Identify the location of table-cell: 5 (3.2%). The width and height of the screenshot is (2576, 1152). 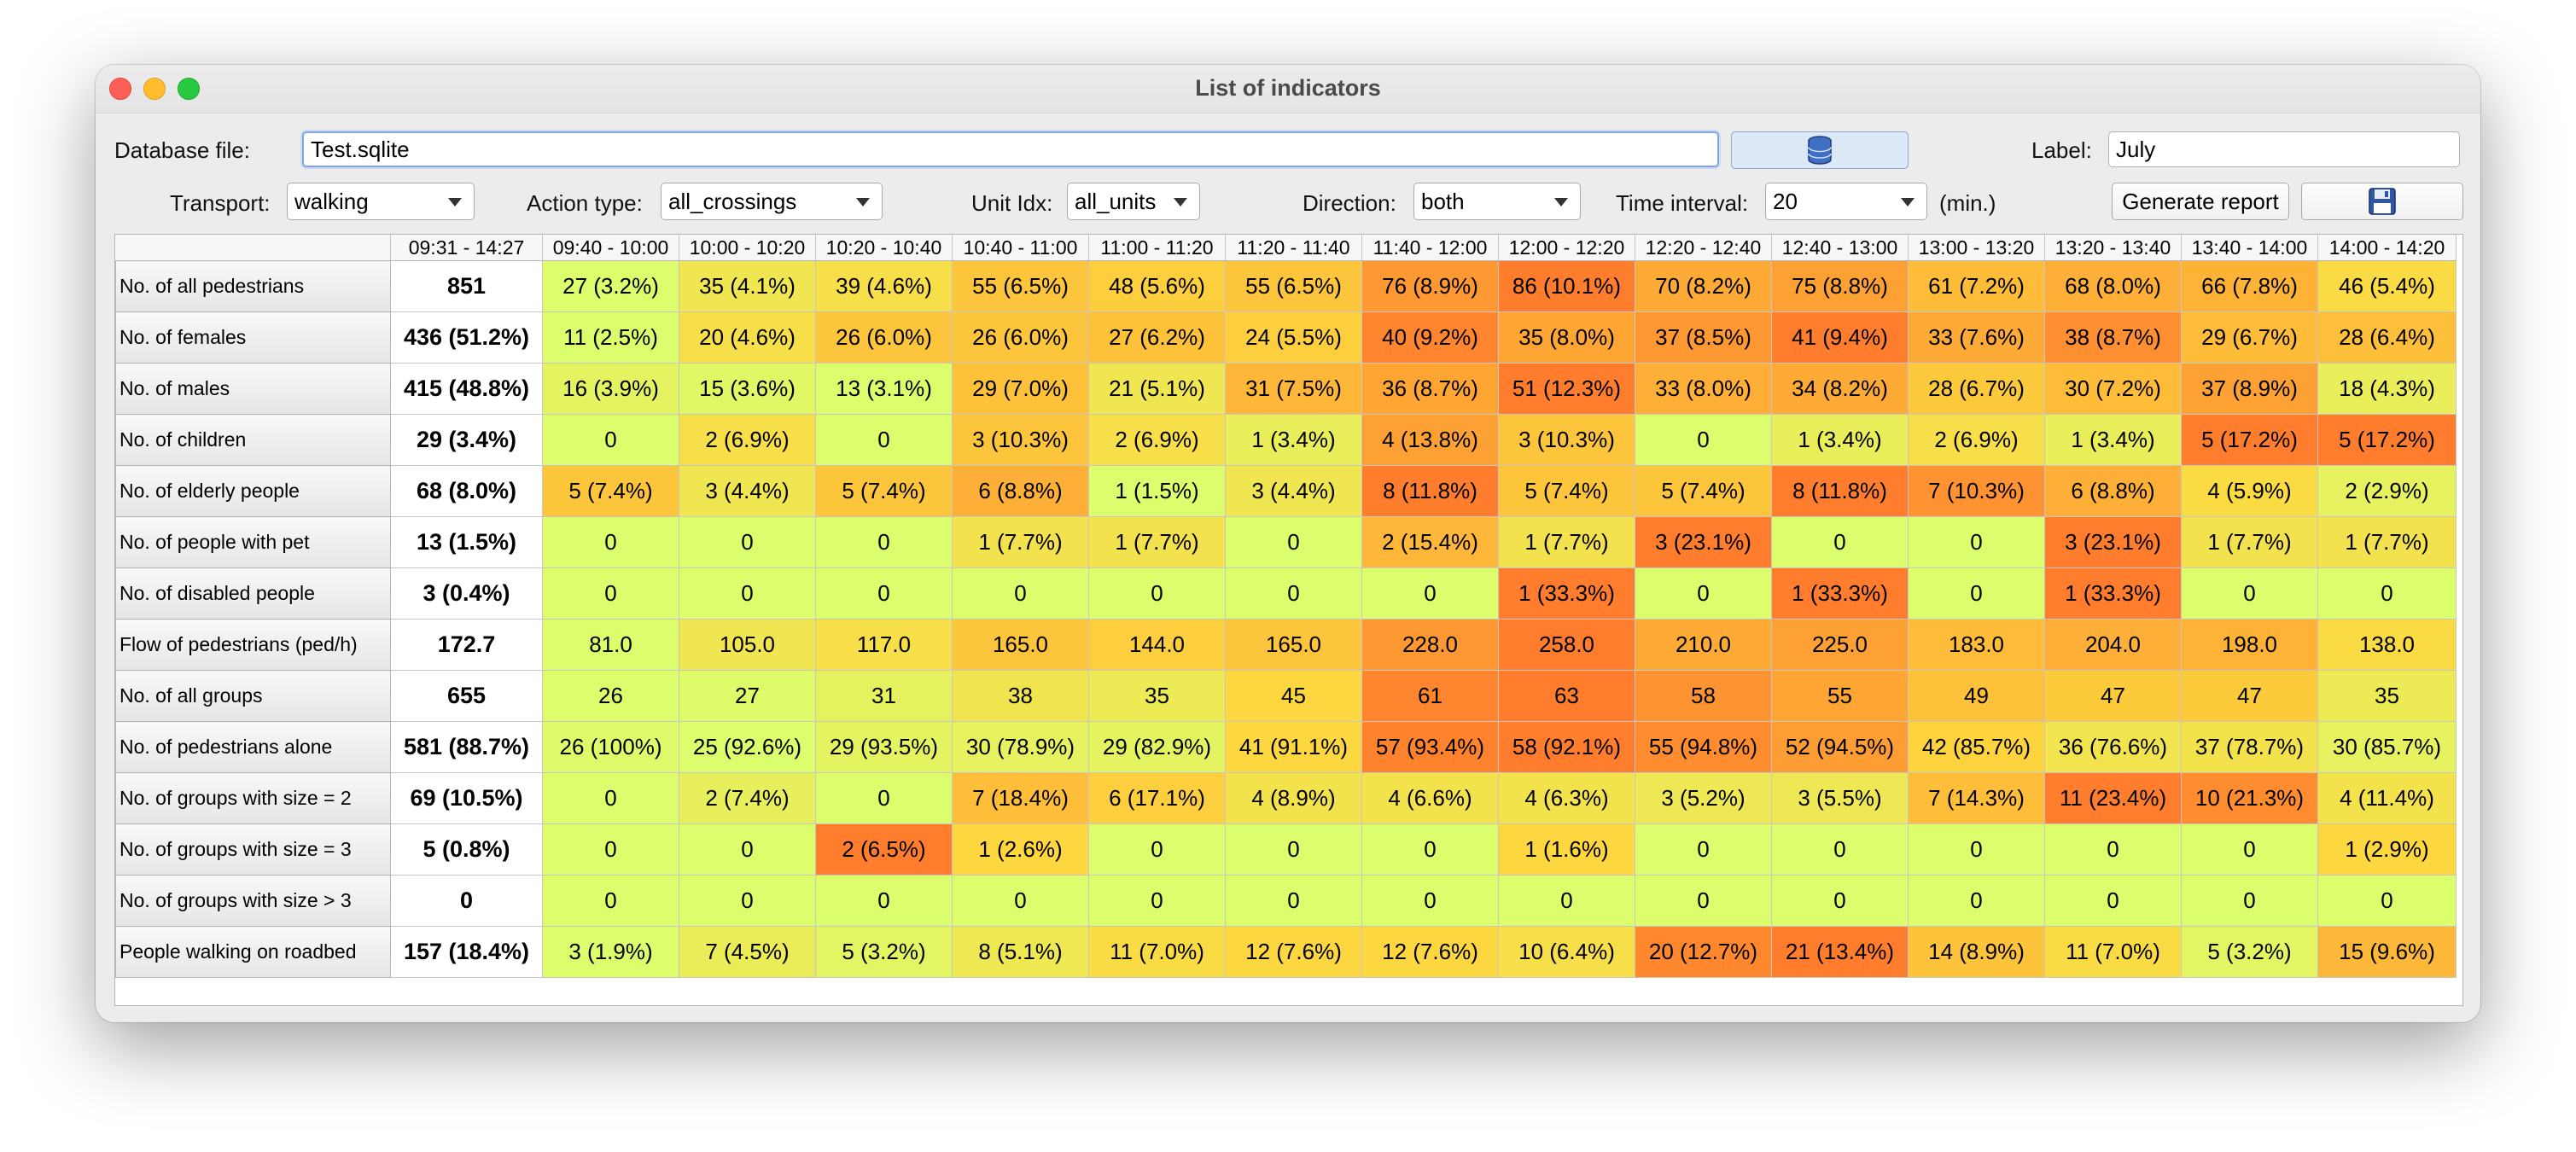
(884, 952).